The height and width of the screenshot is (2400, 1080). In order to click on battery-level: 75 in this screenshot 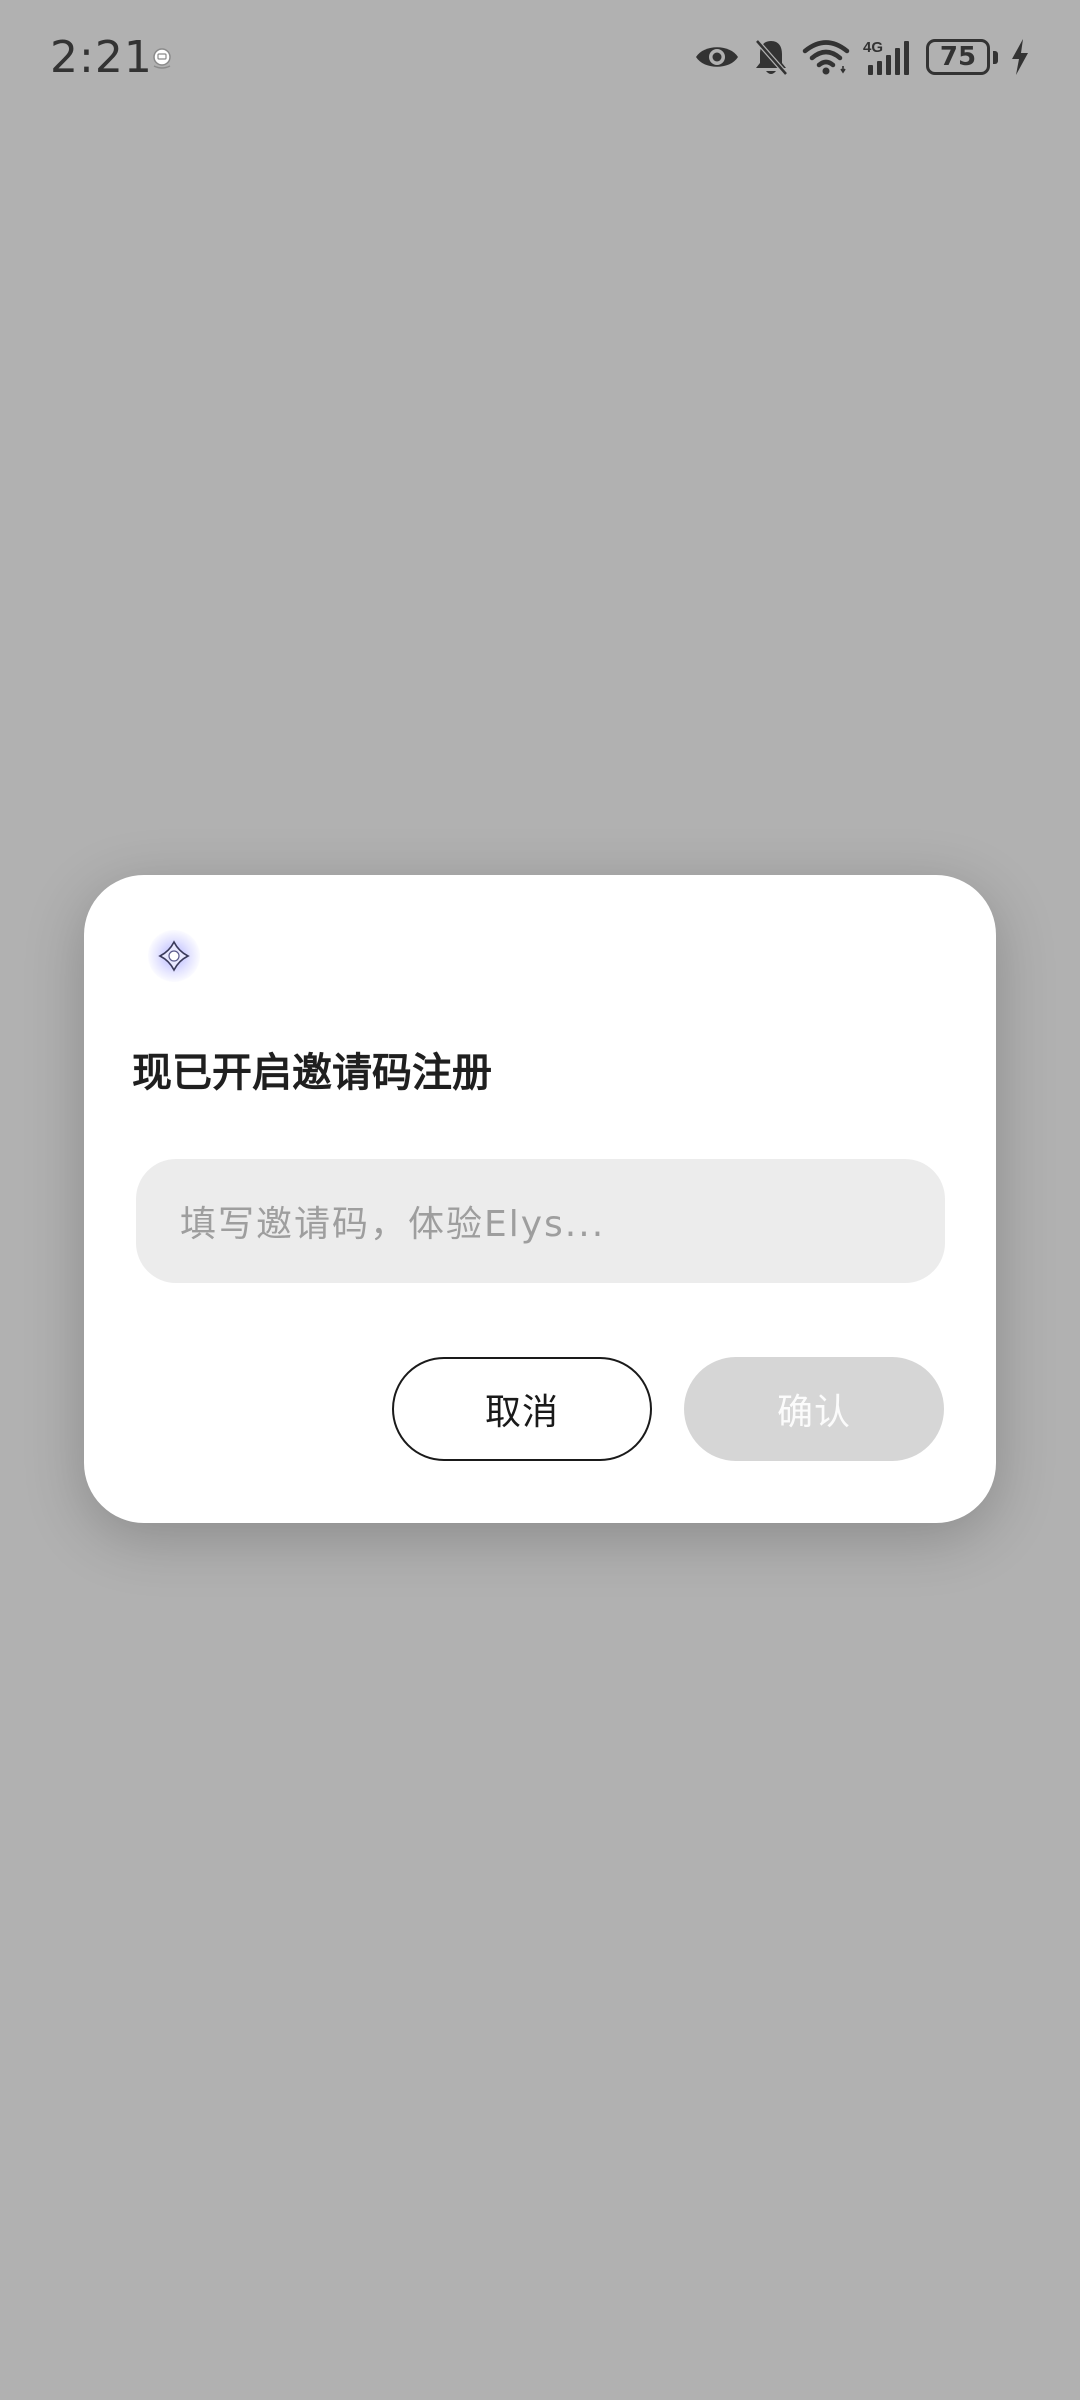, I will do `click(958, 57)`.